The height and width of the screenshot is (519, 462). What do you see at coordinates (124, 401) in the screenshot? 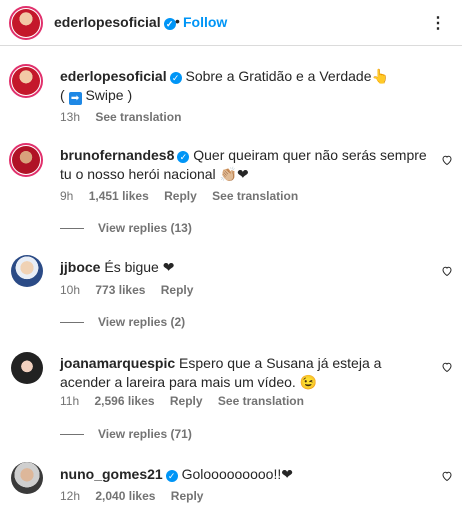
I see `comment-likes: 2,596 likes` at bounding box center [124, 401].